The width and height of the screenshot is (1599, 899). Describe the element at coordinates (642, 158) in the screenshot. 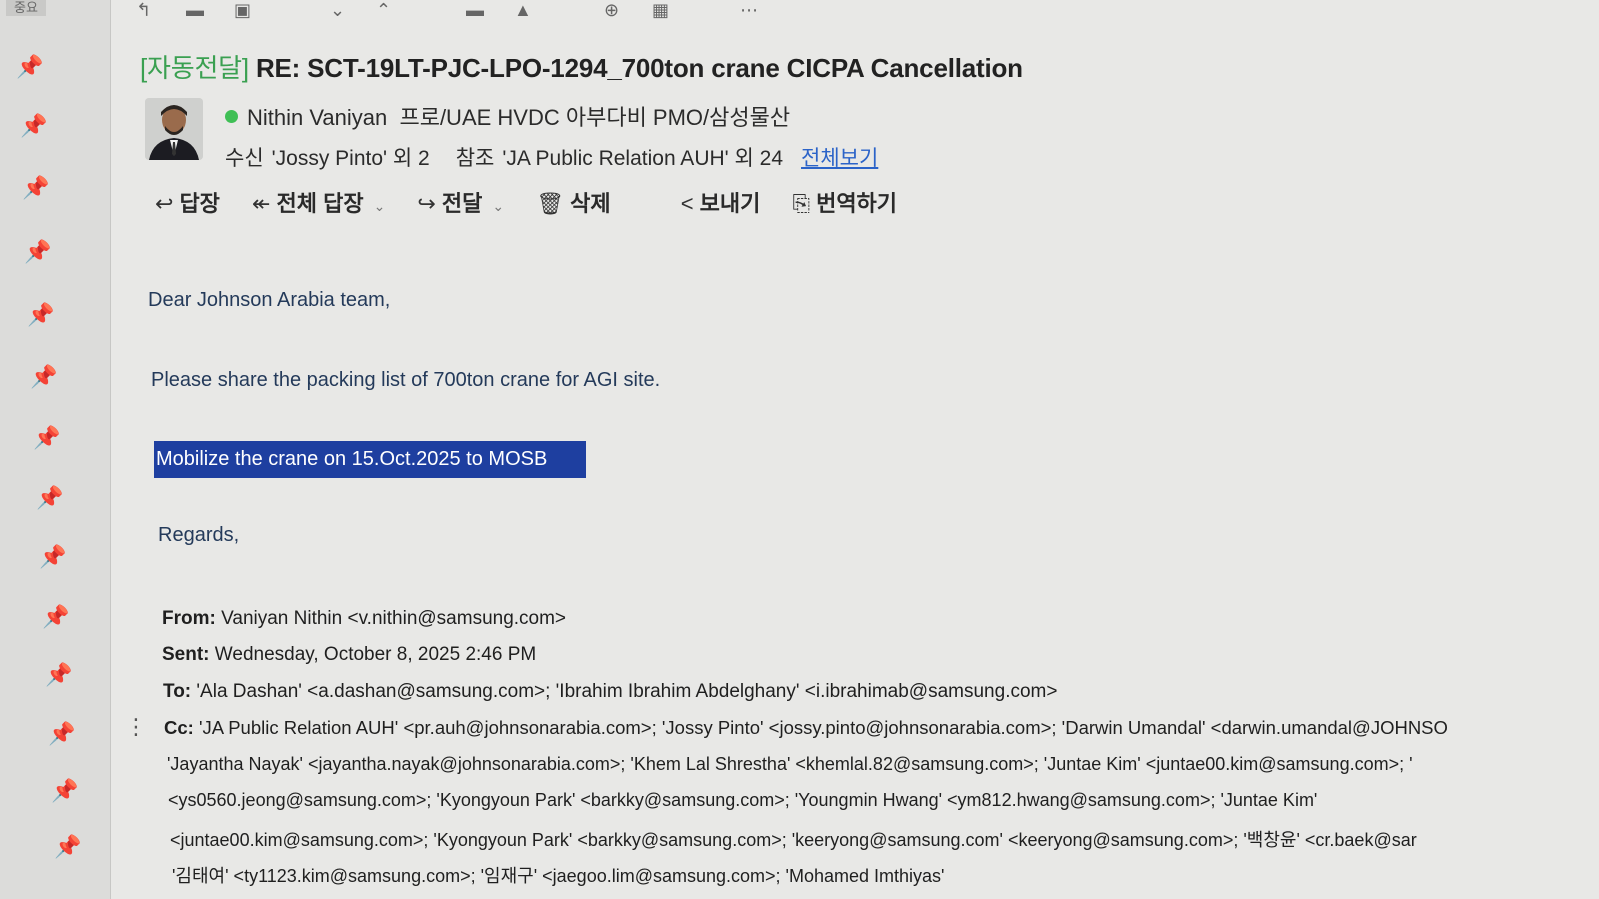

I see `cc-value: 'JA Public Relation AUH' 외 24` at that location.